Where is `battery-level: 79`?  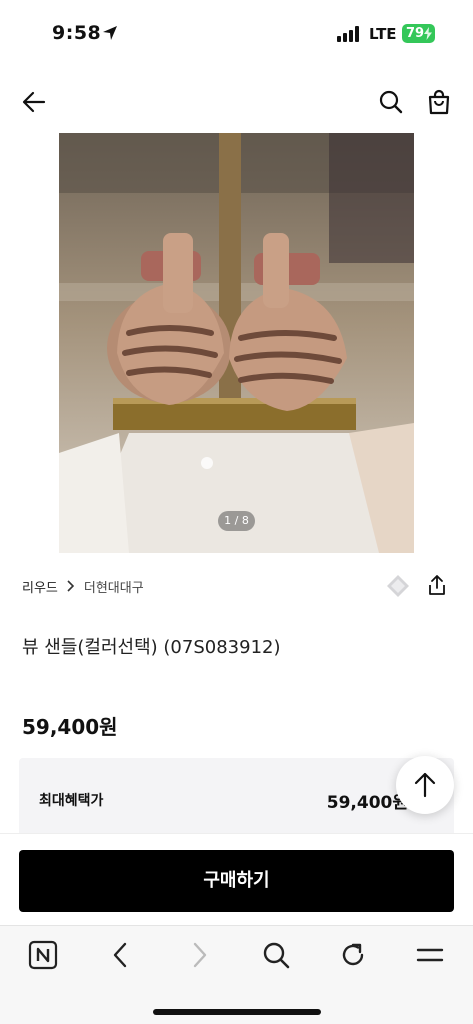 battery-level: 79 is located at coordinates (415, 33).